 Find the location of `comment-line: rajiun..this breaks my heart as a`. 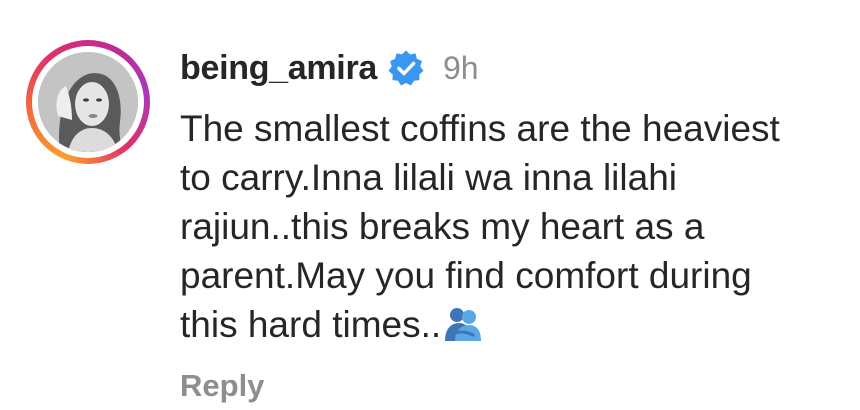

comment-line: rajiun..this breaks my heart as a is located at coordinates (442, 226).